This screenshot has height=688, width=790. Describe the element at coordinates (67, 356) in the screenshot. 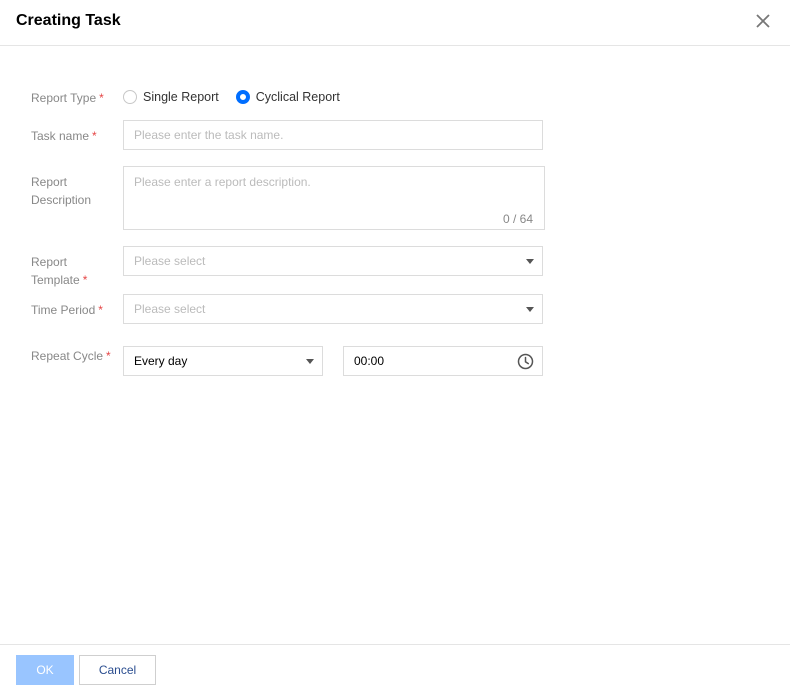

I see `repeat-cycle-label-text: Repeat Cycle` at that location.